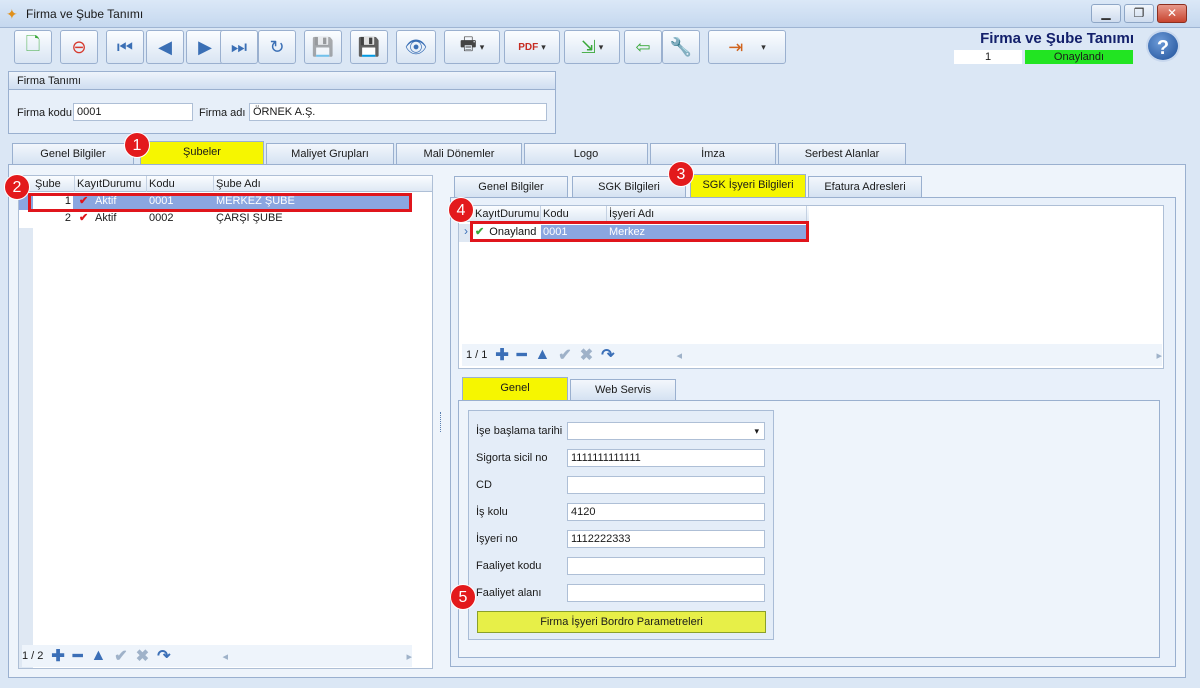  What do you see at coordinates (369, 47) in the screenshot?
I see `save-cancel-button: 💾` at bounding box center [369, 47].